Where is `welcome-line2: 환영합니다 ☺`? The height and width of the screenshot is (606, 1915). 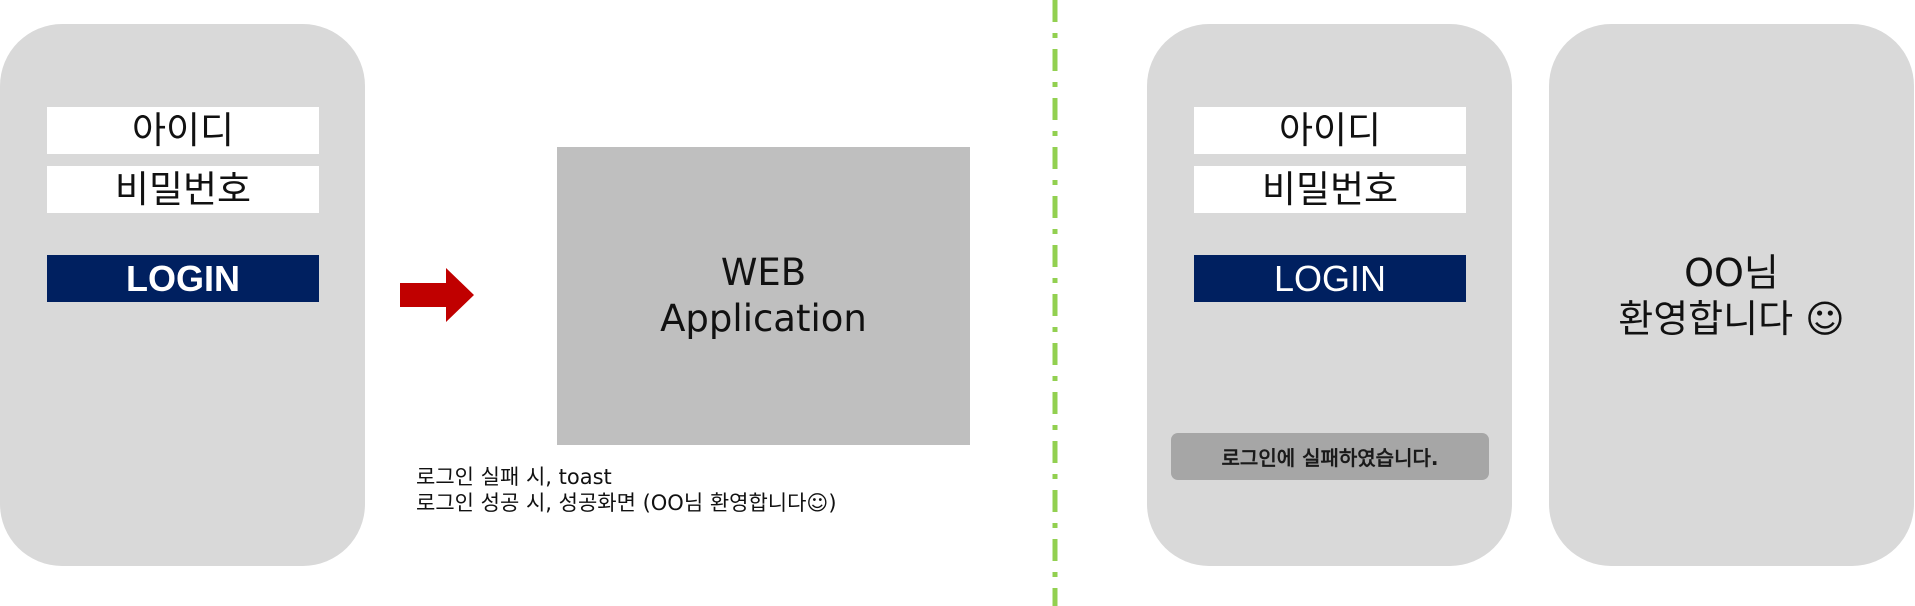 welcome-line2: 환영합니다 ☺ is located at coordinates (1731, 319).